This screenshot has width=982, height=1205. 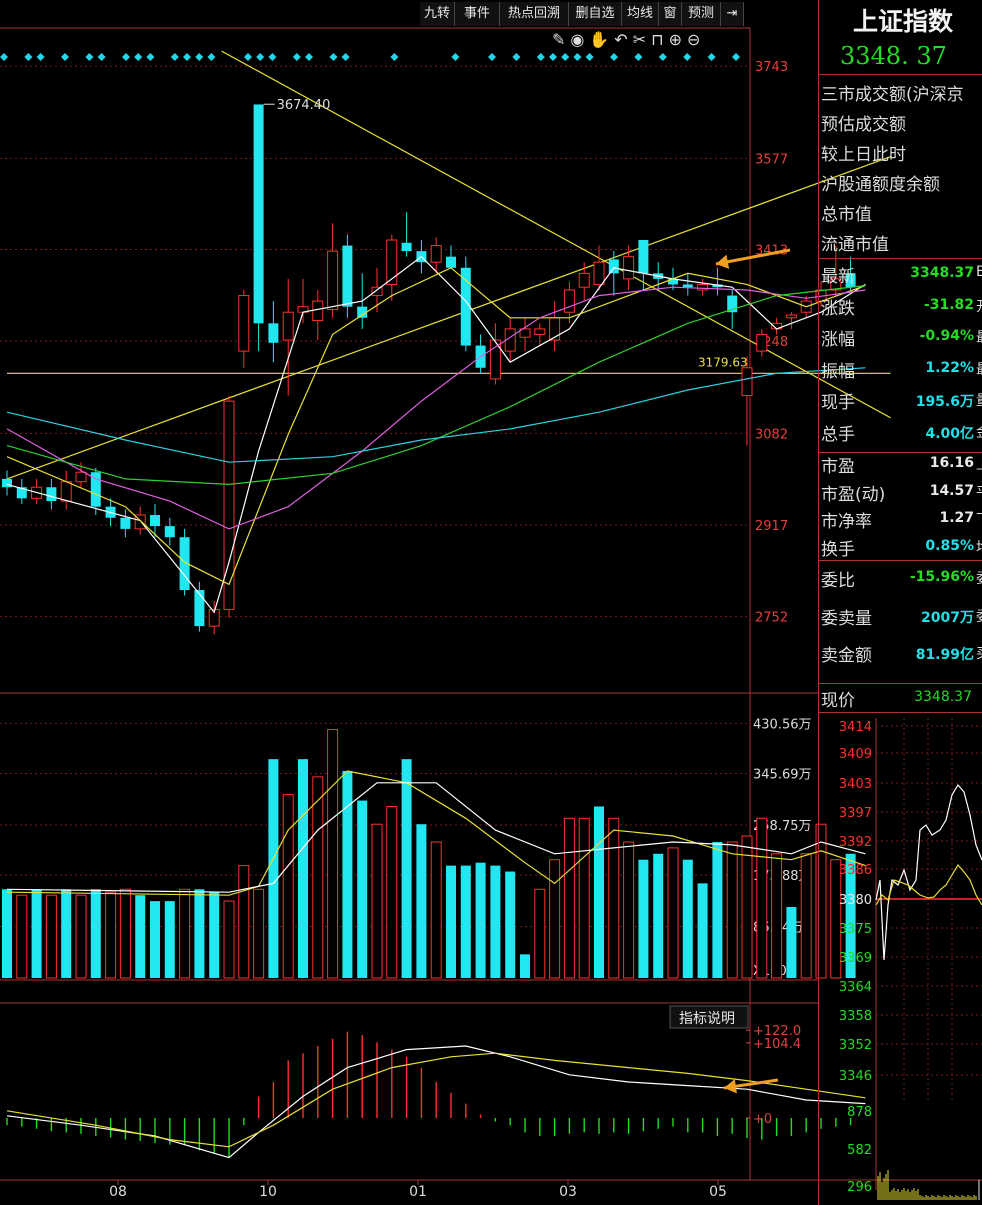 I want to click on toolbar-item-0: 九转, so click(x=437, y=14).